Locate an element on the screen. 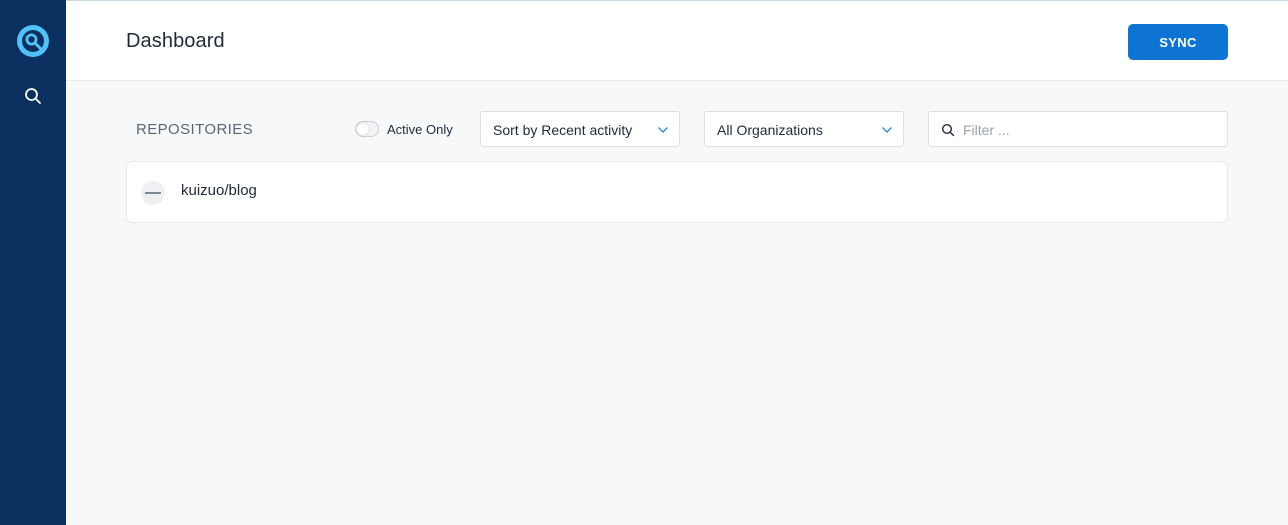  sort-select-value: Sort by Recent activity is located at coordinates (563, 130).